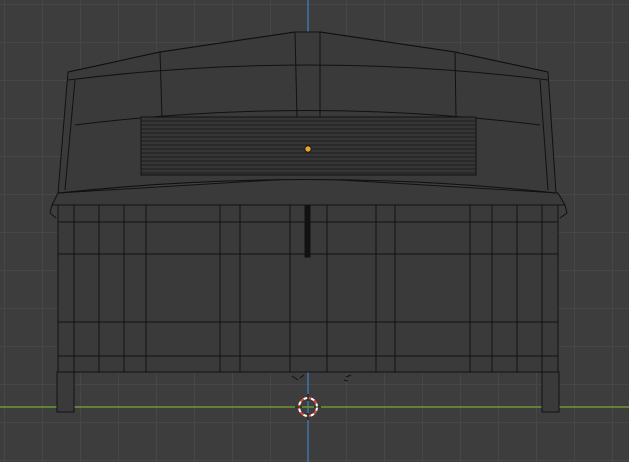 This screenshot has width=629, height=462. What do you see at coordinates (321, 378) in the screenshot?
I see `mesh-debris` at bounding box center [321, 378].